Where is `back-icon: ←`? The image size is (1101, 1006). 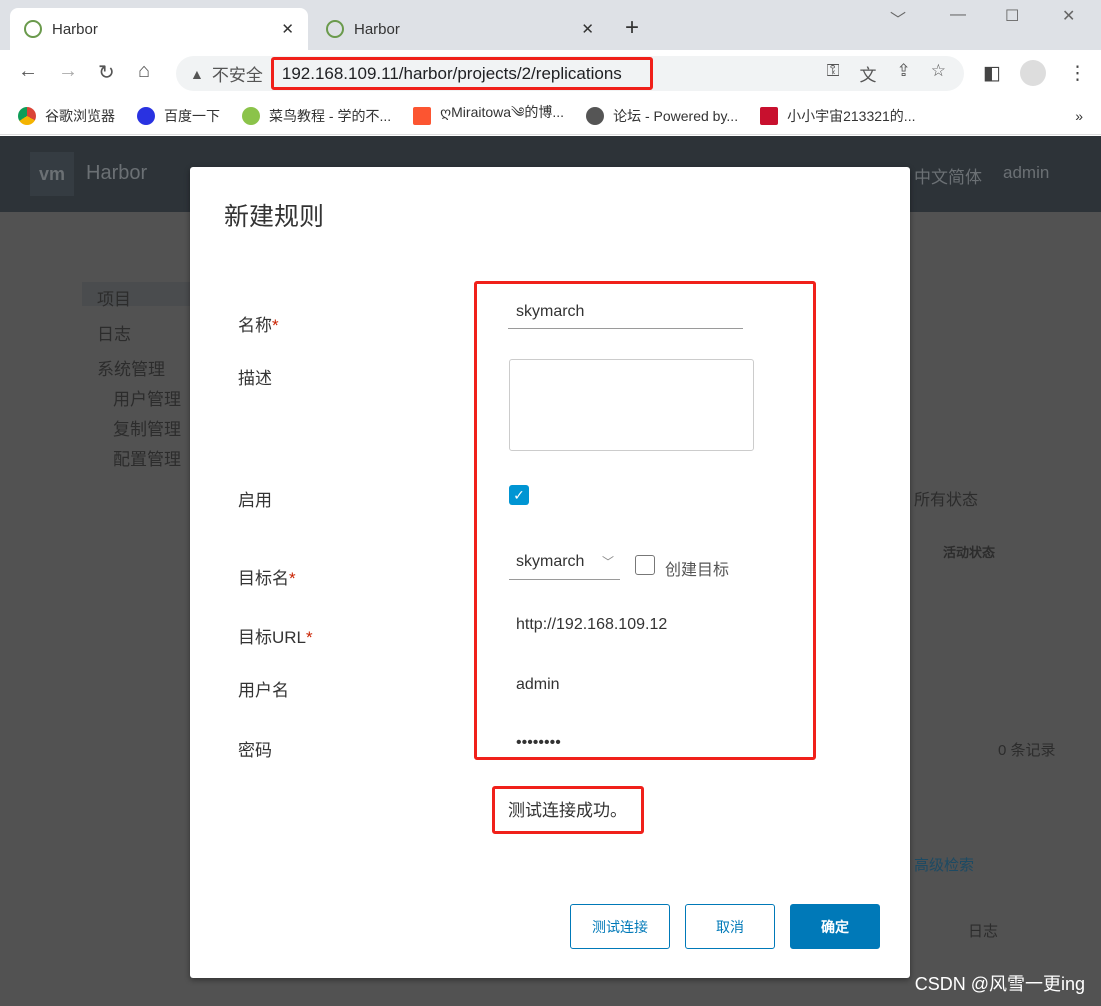
back-icon: ← is located at coordinates (28, 71).